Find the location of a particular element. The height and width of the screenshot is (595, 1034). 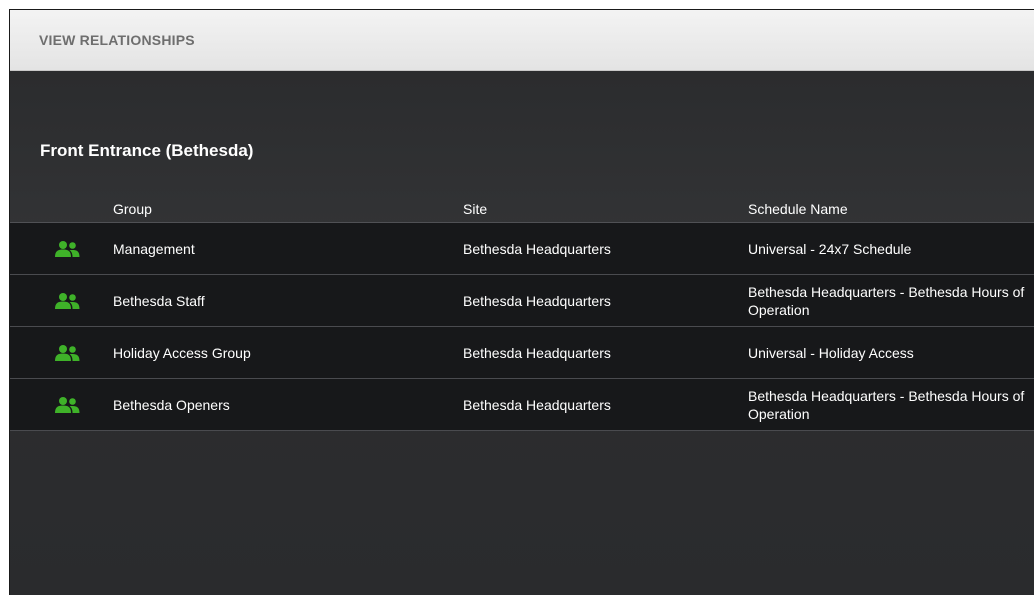

door-title: Front Entrance (Bethesda) is located at coordinates (147, 150).